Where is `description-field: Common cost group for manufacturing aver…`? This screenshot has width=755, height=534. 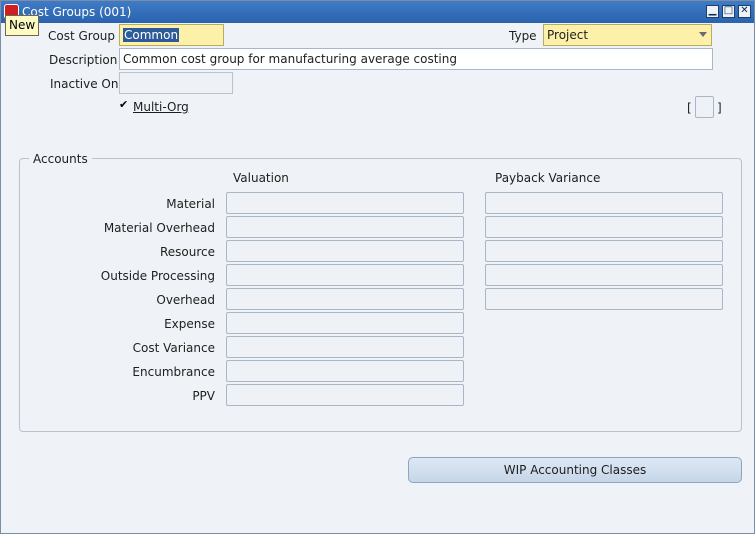 description-field: Common cost group for manufacturing aver… is located at coordinates (416, 59).